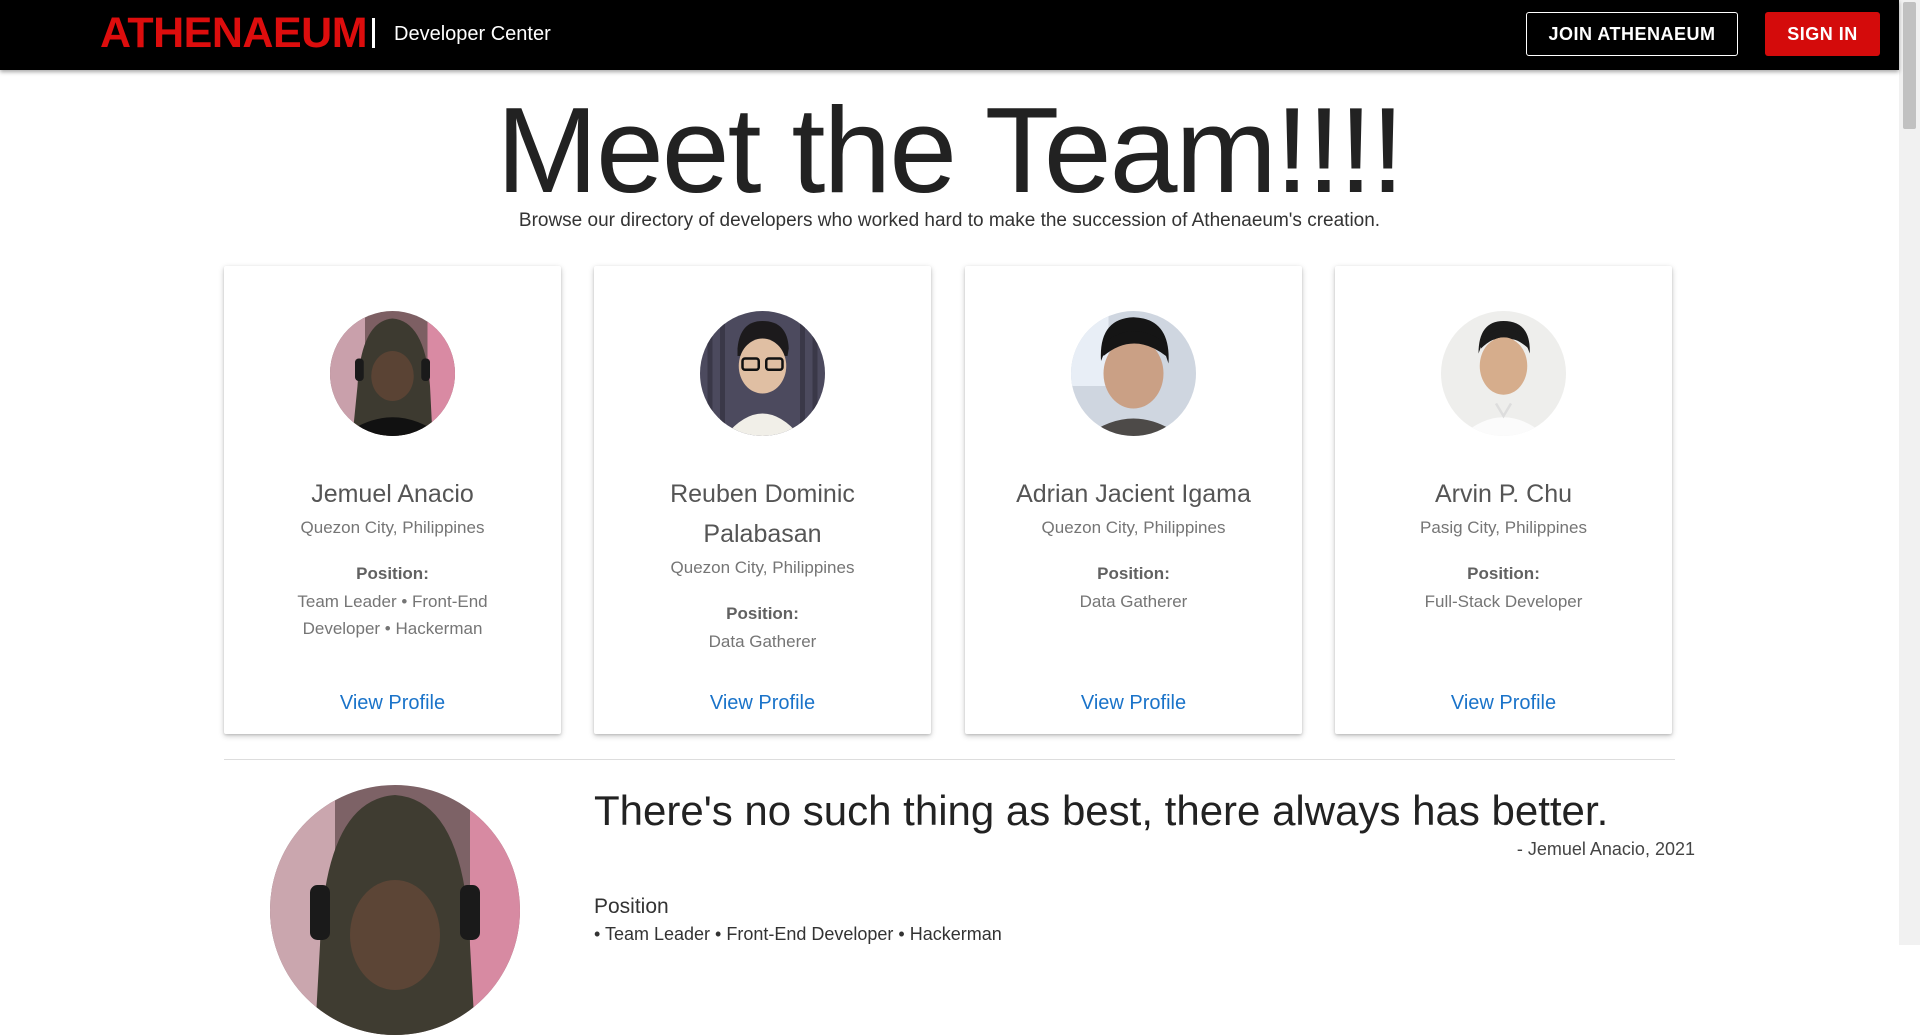  I want to click on member-name: Adrian Jacient Igama, so click(1133, 494).